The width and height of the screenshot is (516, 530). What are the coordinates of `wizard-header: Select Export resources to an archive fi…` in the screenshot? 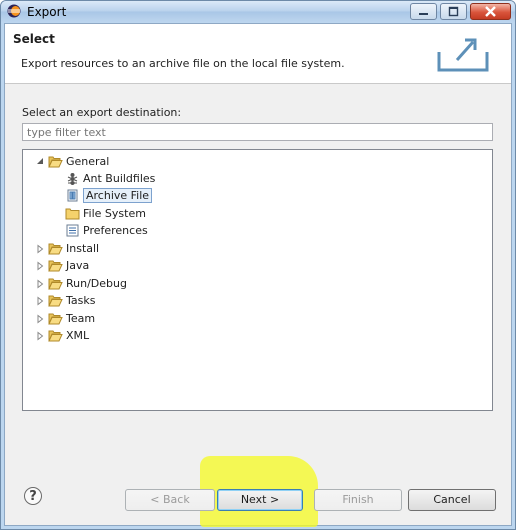 It's located at (258, 54).